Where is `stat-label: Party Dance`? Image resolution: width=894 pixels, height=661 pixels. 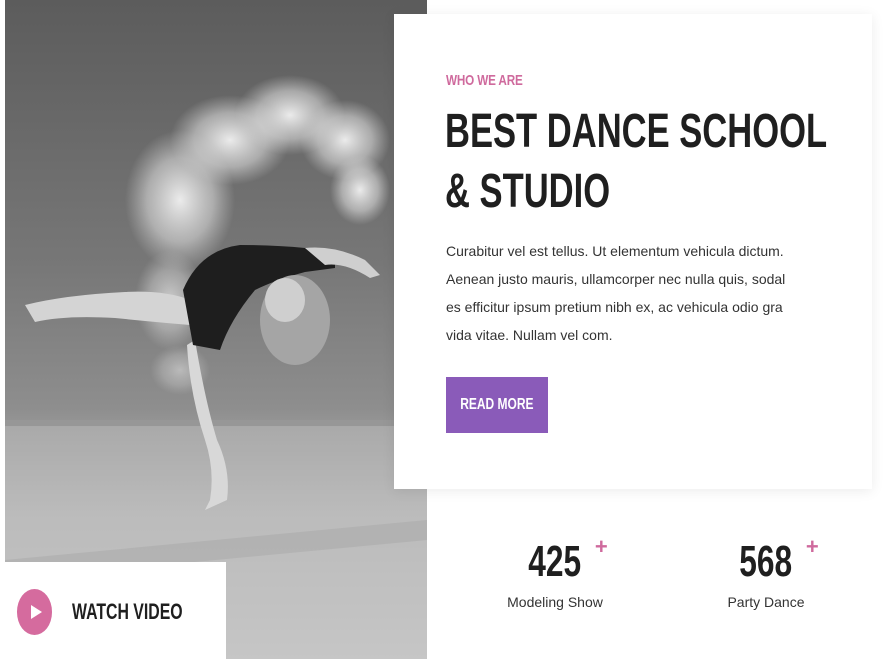
stat-label: Party Dance is located at coordinates (766, 602).